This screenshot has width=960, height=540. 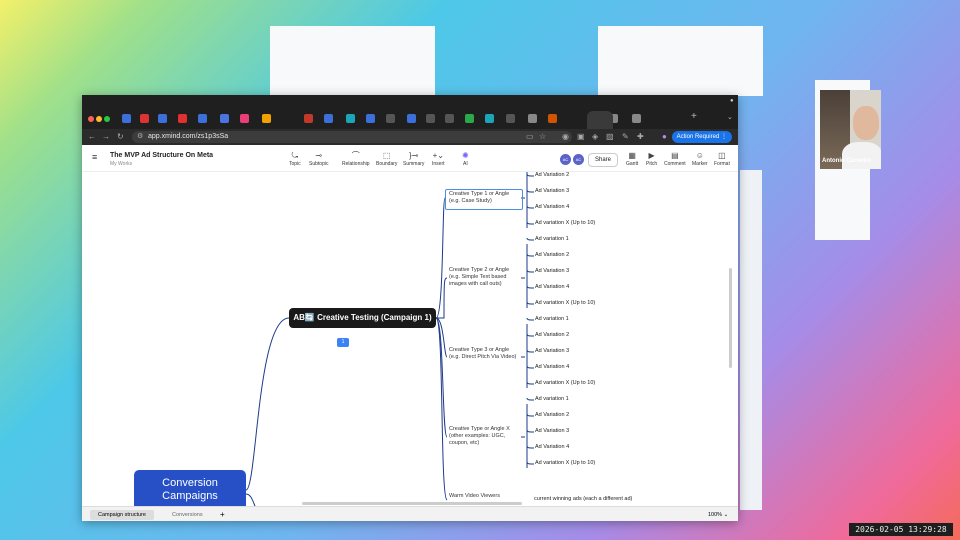 What do you see at coordinates (730, 117) in the screenshot?
I see `tab-search-icon: ⌄` at bounding box center [730, 117].